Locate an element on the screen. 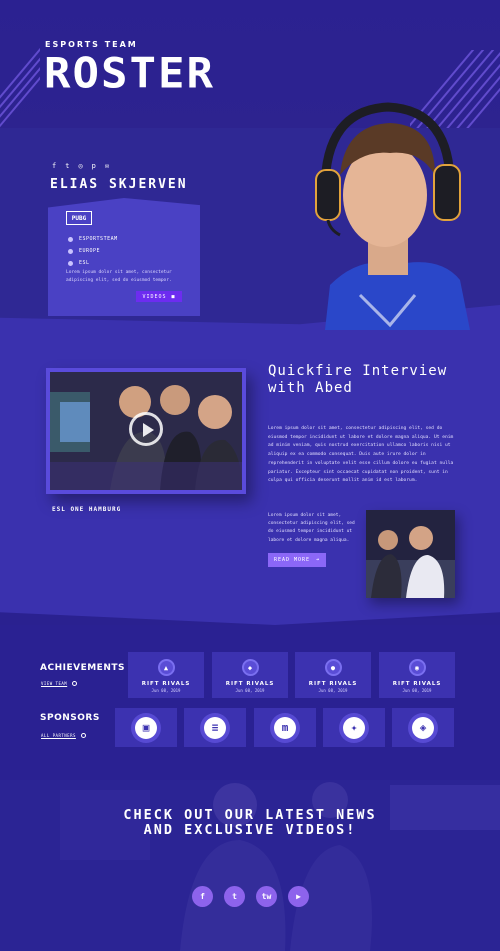 This screenshot has width=500, height=951. achievements-heading: ACHIEVEMENTS is located at coordinates (82, 668).